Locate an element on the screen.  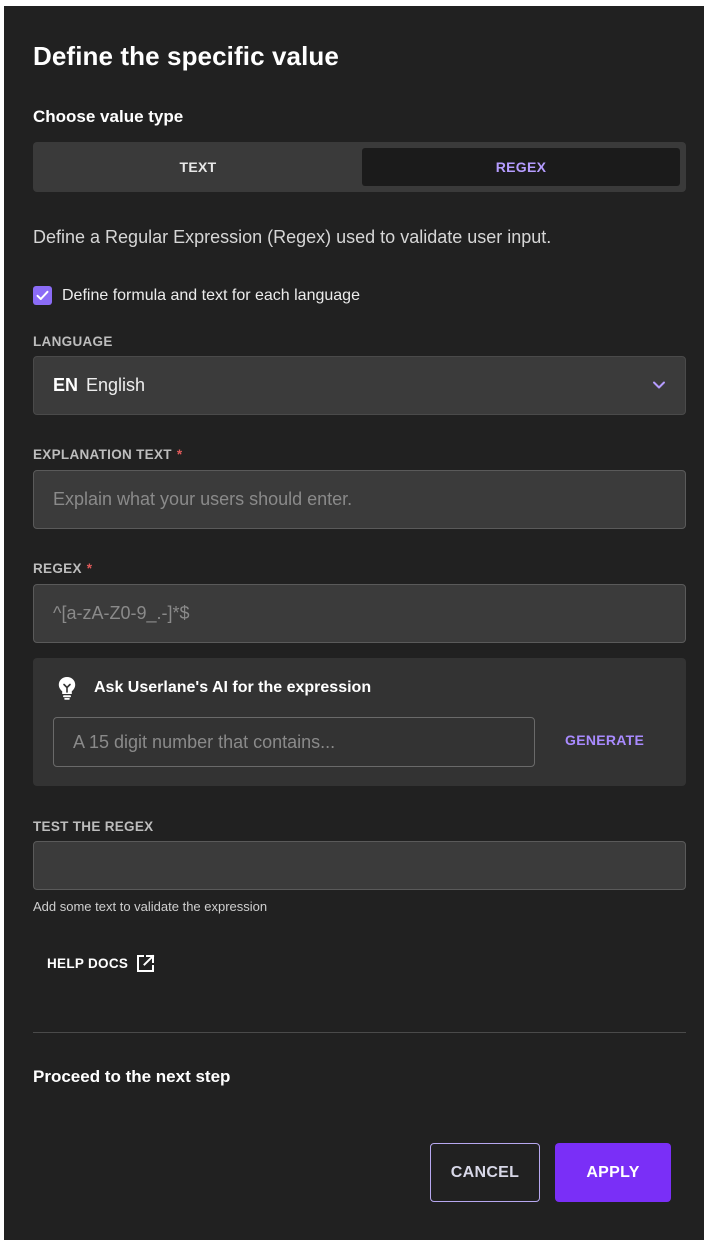
value-type-heading: Choose value type is located at coordinates (108, 116).